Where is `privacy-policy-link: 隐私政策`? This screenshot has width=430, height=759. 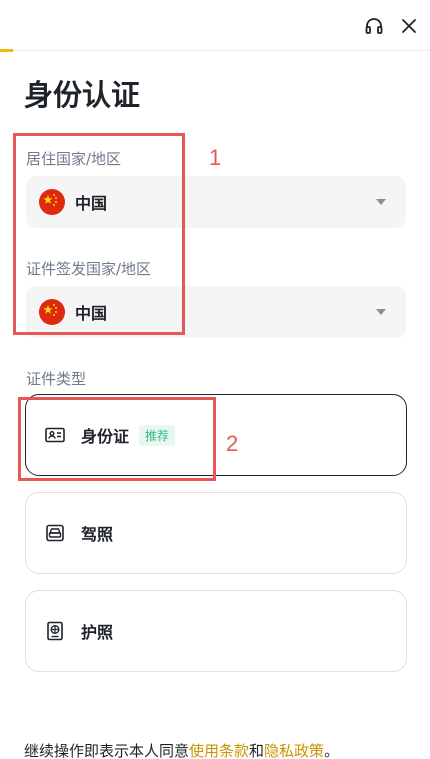 privacy-policy-link: 隐私政策 is located at coordinates (294, 750).